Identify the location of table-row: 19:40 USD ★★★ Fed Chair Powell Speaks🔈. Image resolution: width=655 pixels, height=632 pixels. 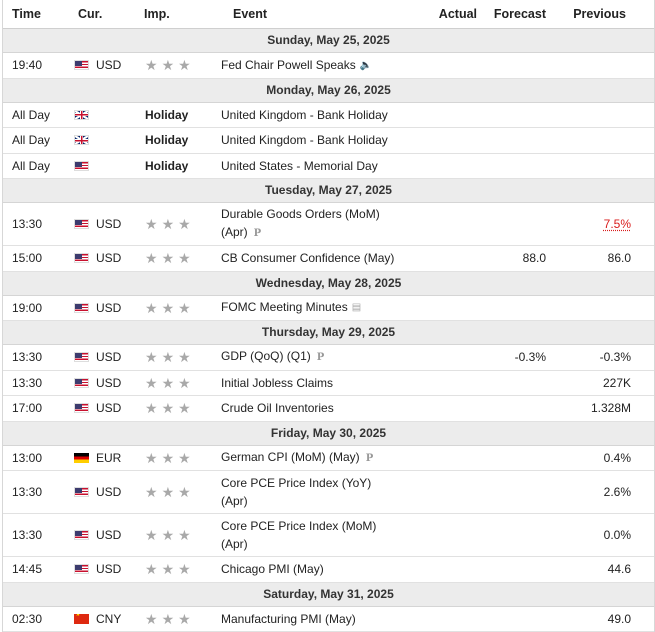
(328, 66).